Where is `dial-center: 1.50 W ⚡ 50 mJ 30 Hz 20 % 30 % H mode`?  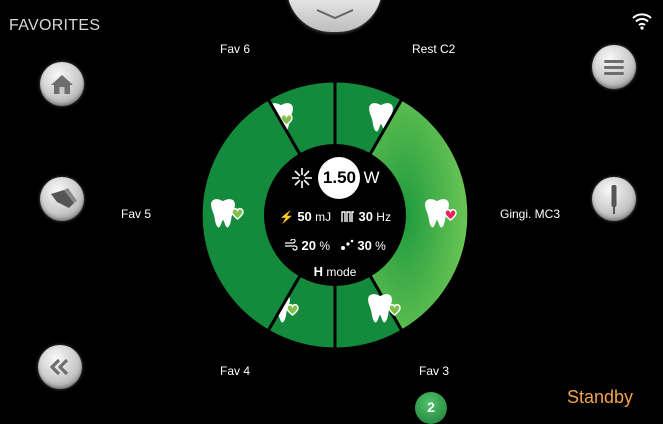 dial-center: 1.50 W ⚡ 50 mJ 30 Hz 20 % 30 % H mode is located at coordinates (335, 215).